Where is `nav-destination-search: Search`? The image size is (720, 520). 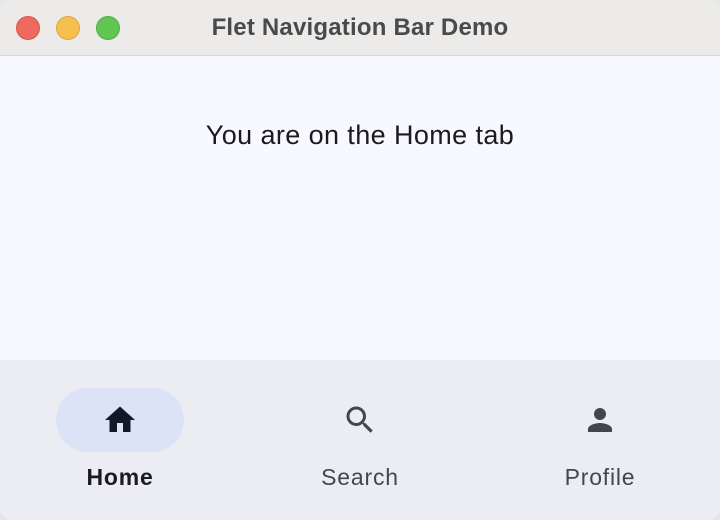
nav-destination-search: Search is located at coordinates (360, 440).